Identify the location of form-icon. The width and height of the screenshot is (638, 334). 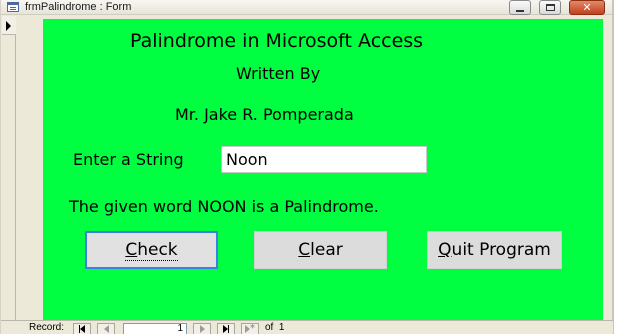
(13, 7).